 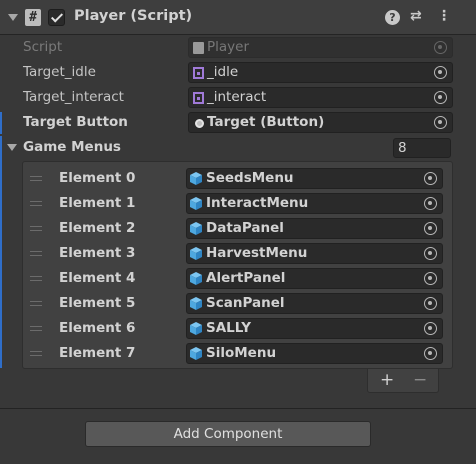 What do you see at coordinates (56, 17) in the screenshot?
I see `enabled-checkbox` at bounding box center [56, 17].